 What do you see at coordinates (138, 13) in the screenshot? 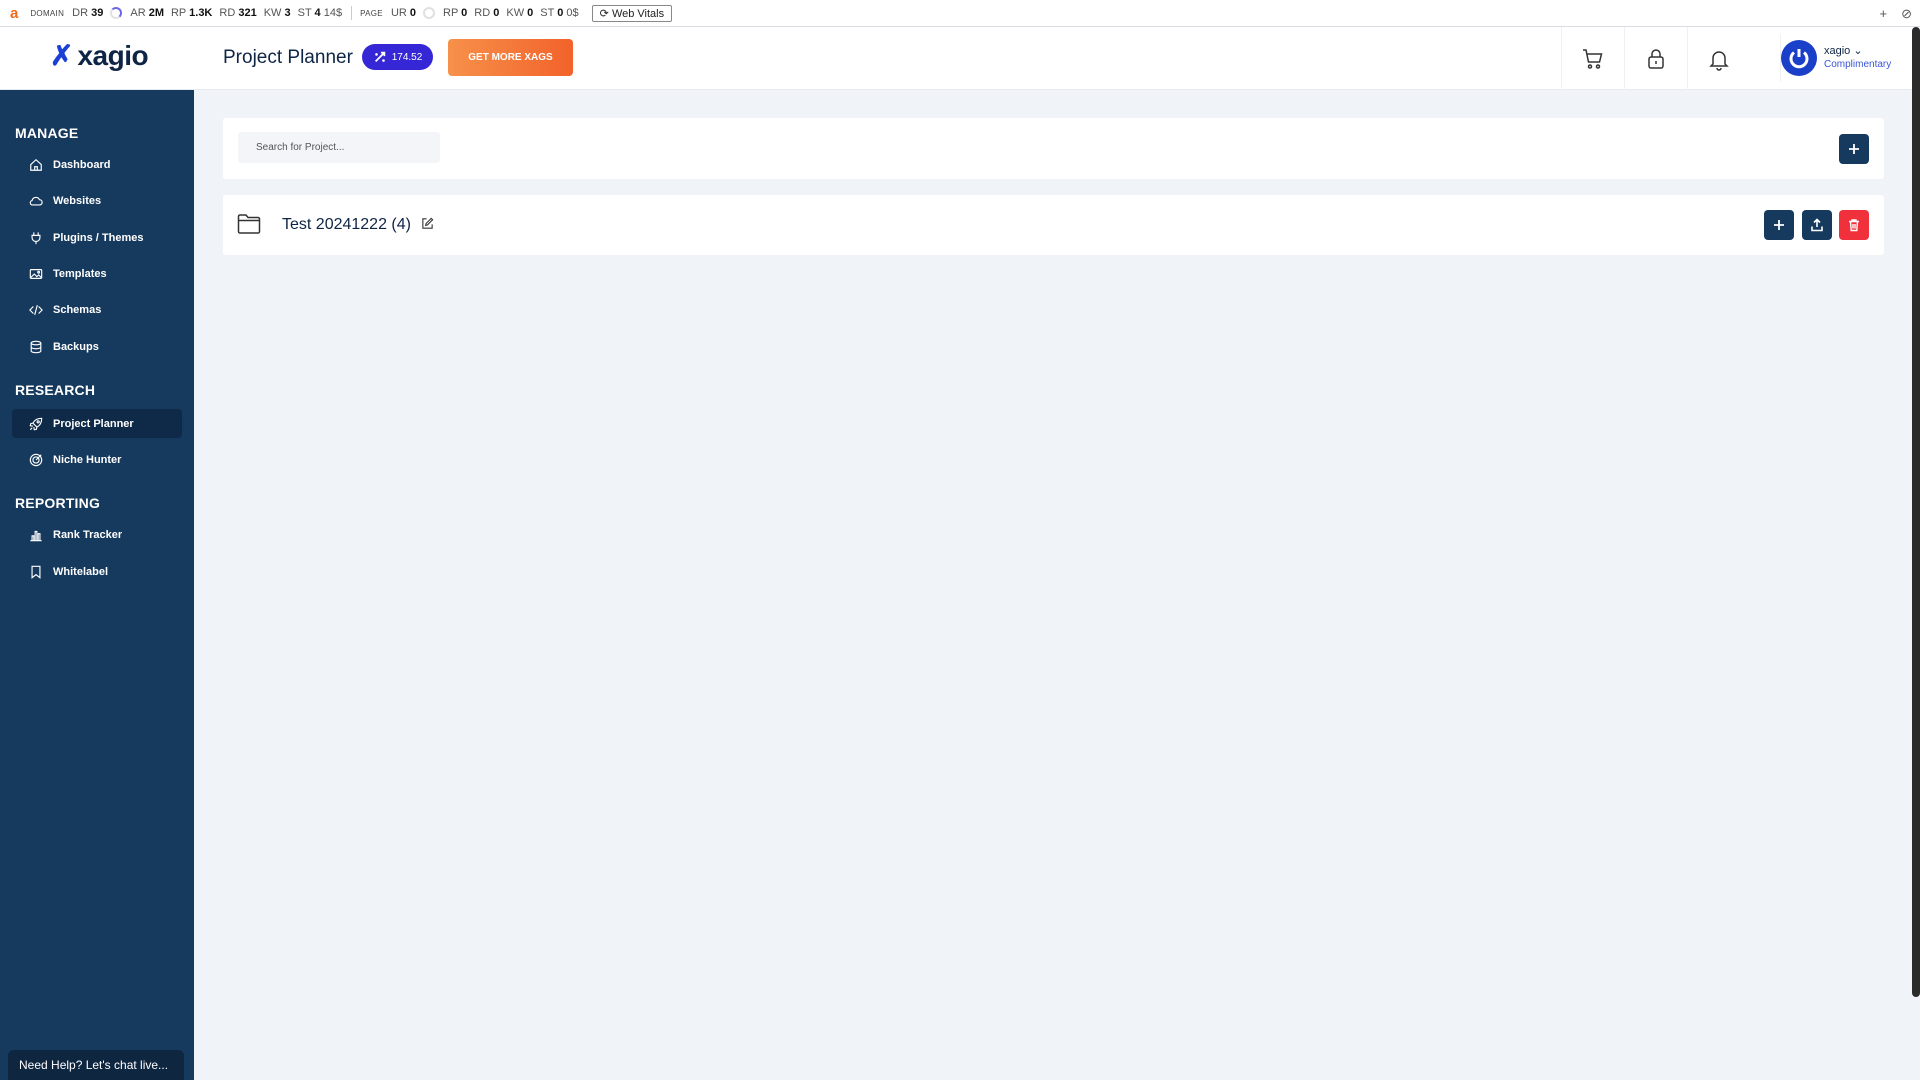
I see `ar-label: AR` at bounding box center [138, 13].